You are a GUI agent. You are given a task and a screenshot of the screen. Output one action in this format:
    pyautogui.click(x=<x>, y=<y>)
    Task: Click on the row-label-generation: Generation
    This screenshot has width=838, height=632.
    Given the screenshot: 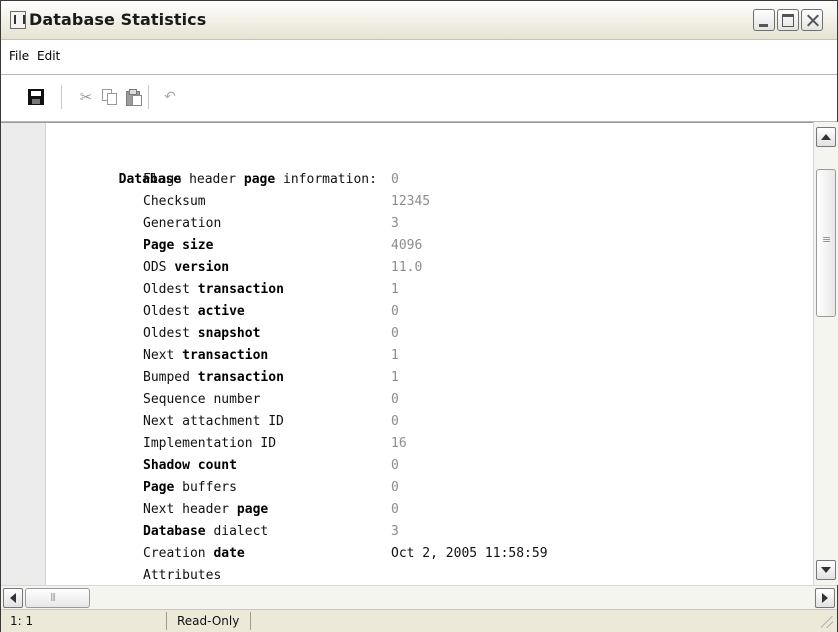 What is the action you would take?
    pyautogui.click(x=182, y=223)
    